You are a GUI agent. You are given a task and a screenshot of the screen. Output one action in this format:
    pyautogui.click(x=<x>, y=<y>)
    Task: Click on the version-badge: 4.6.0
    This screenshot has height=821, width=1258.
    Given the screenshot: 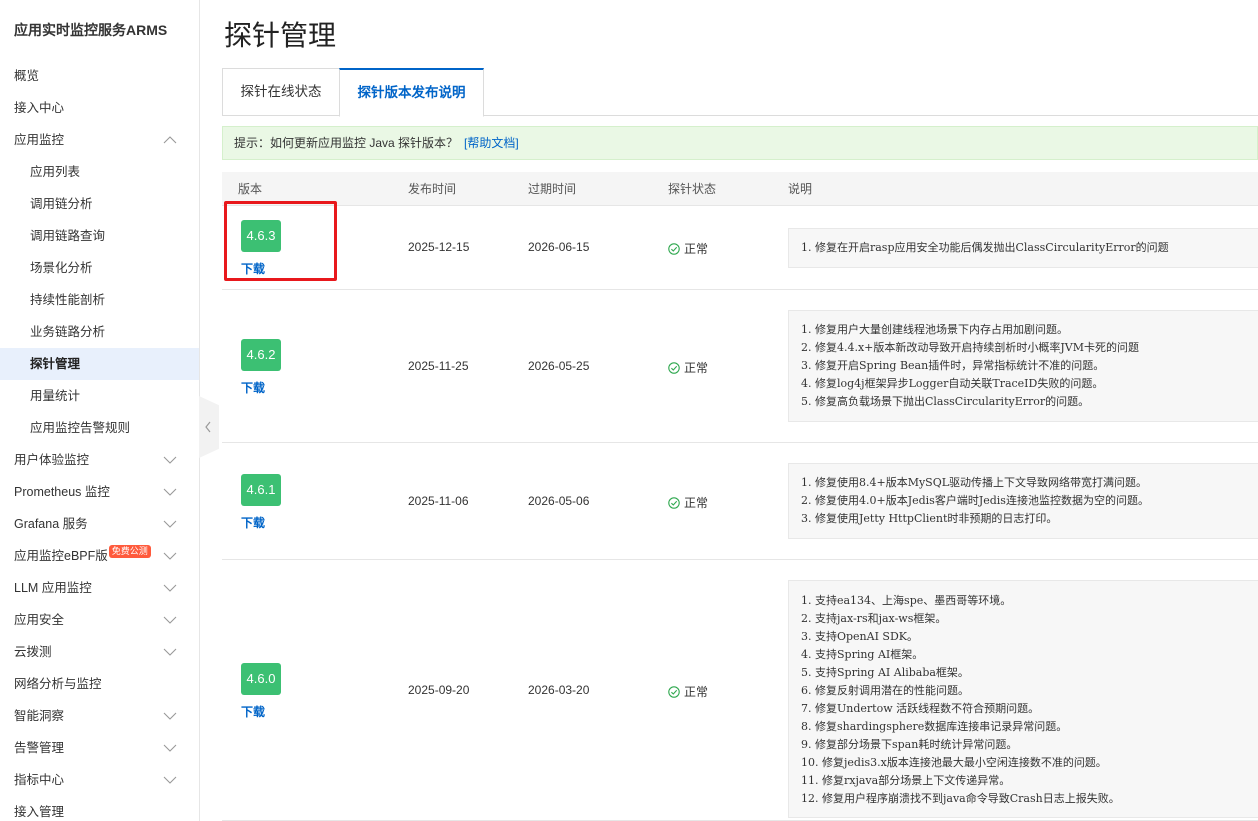 What is the action you would take?
    pyautogui.click(x=261, y=678)
    